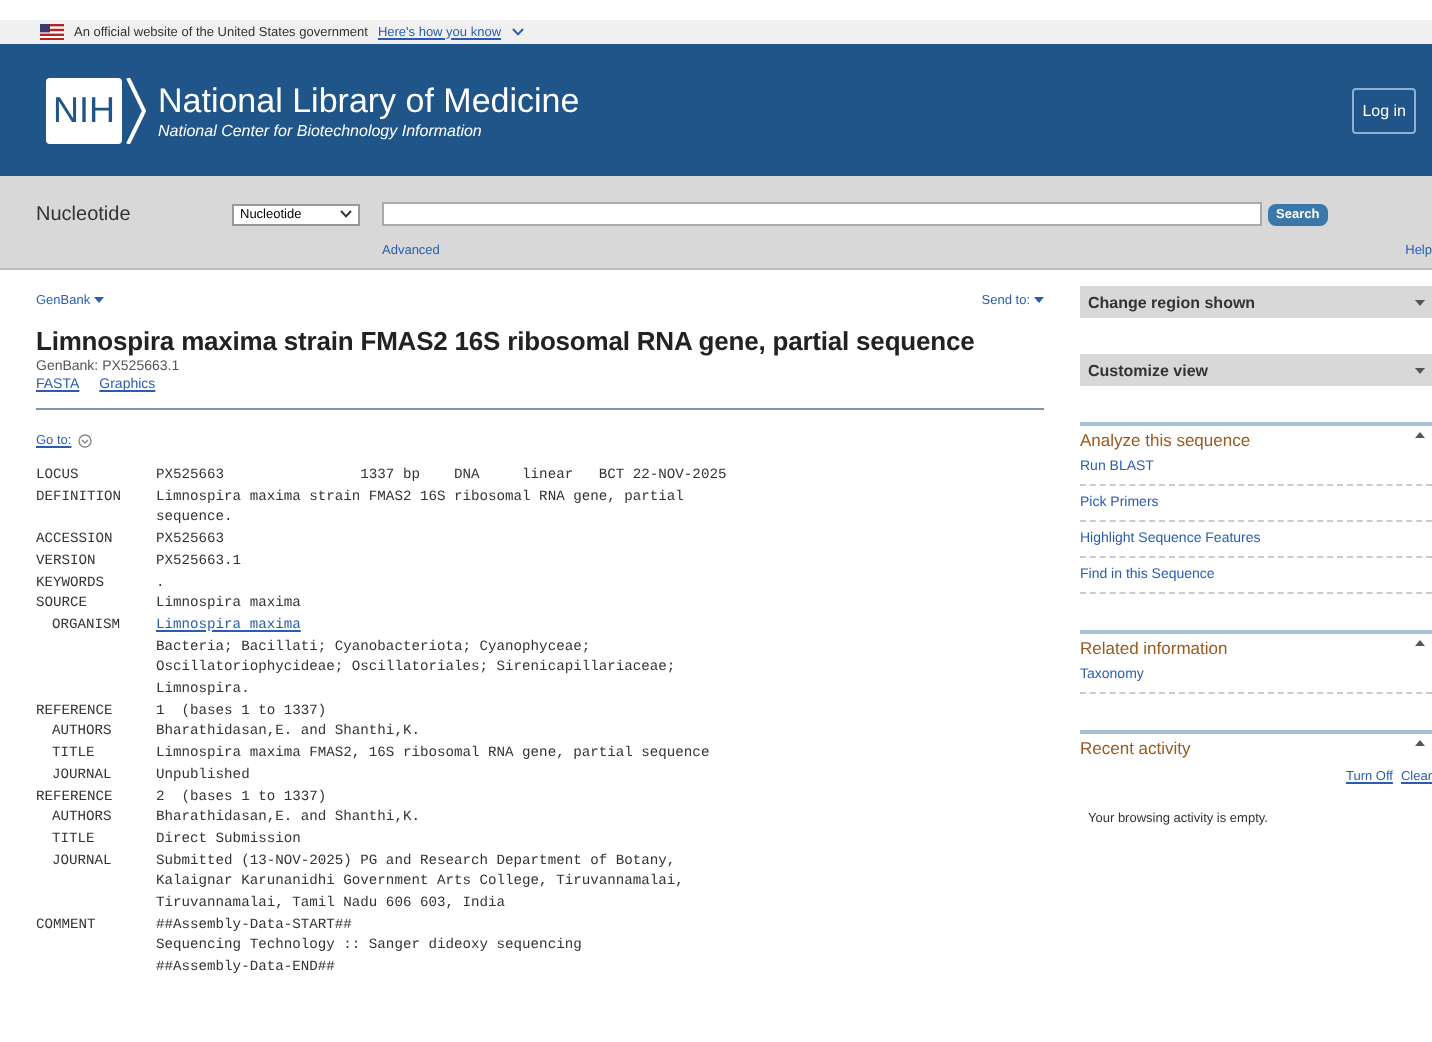  What do you see at coordinates (84, 110) in the screenshot?
I see `nih-logo: NIH` at bounding box center [84, 110].